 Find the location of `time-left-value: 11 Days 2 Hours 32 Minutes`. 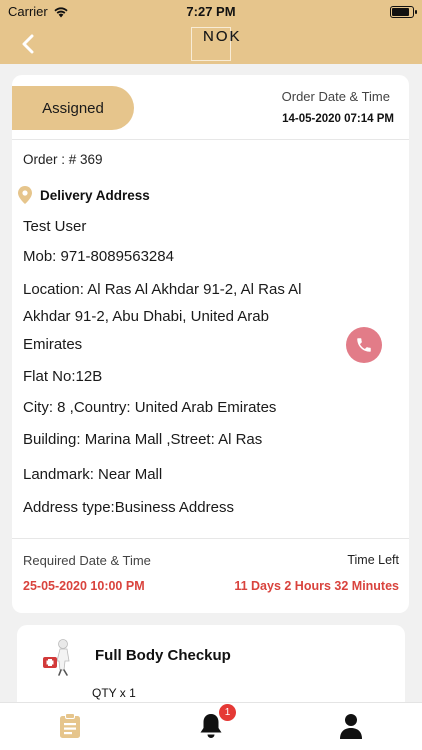

time-left-value: 11 Days 2 Hours 32 Minutes is located at coordinates (316, 586).